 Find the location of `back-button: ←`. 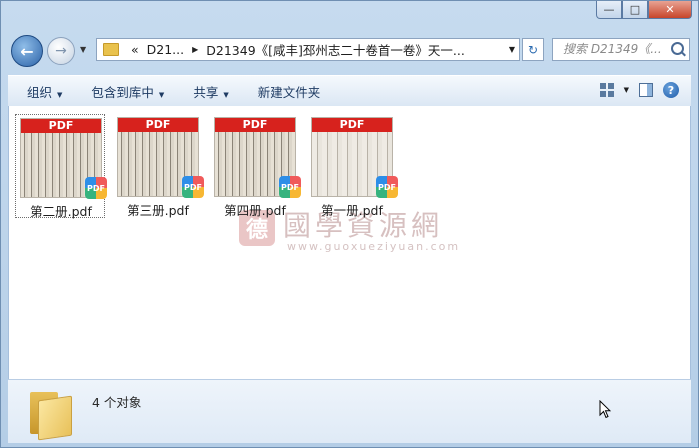

back-button: ← is located at coordinates (27, 51).